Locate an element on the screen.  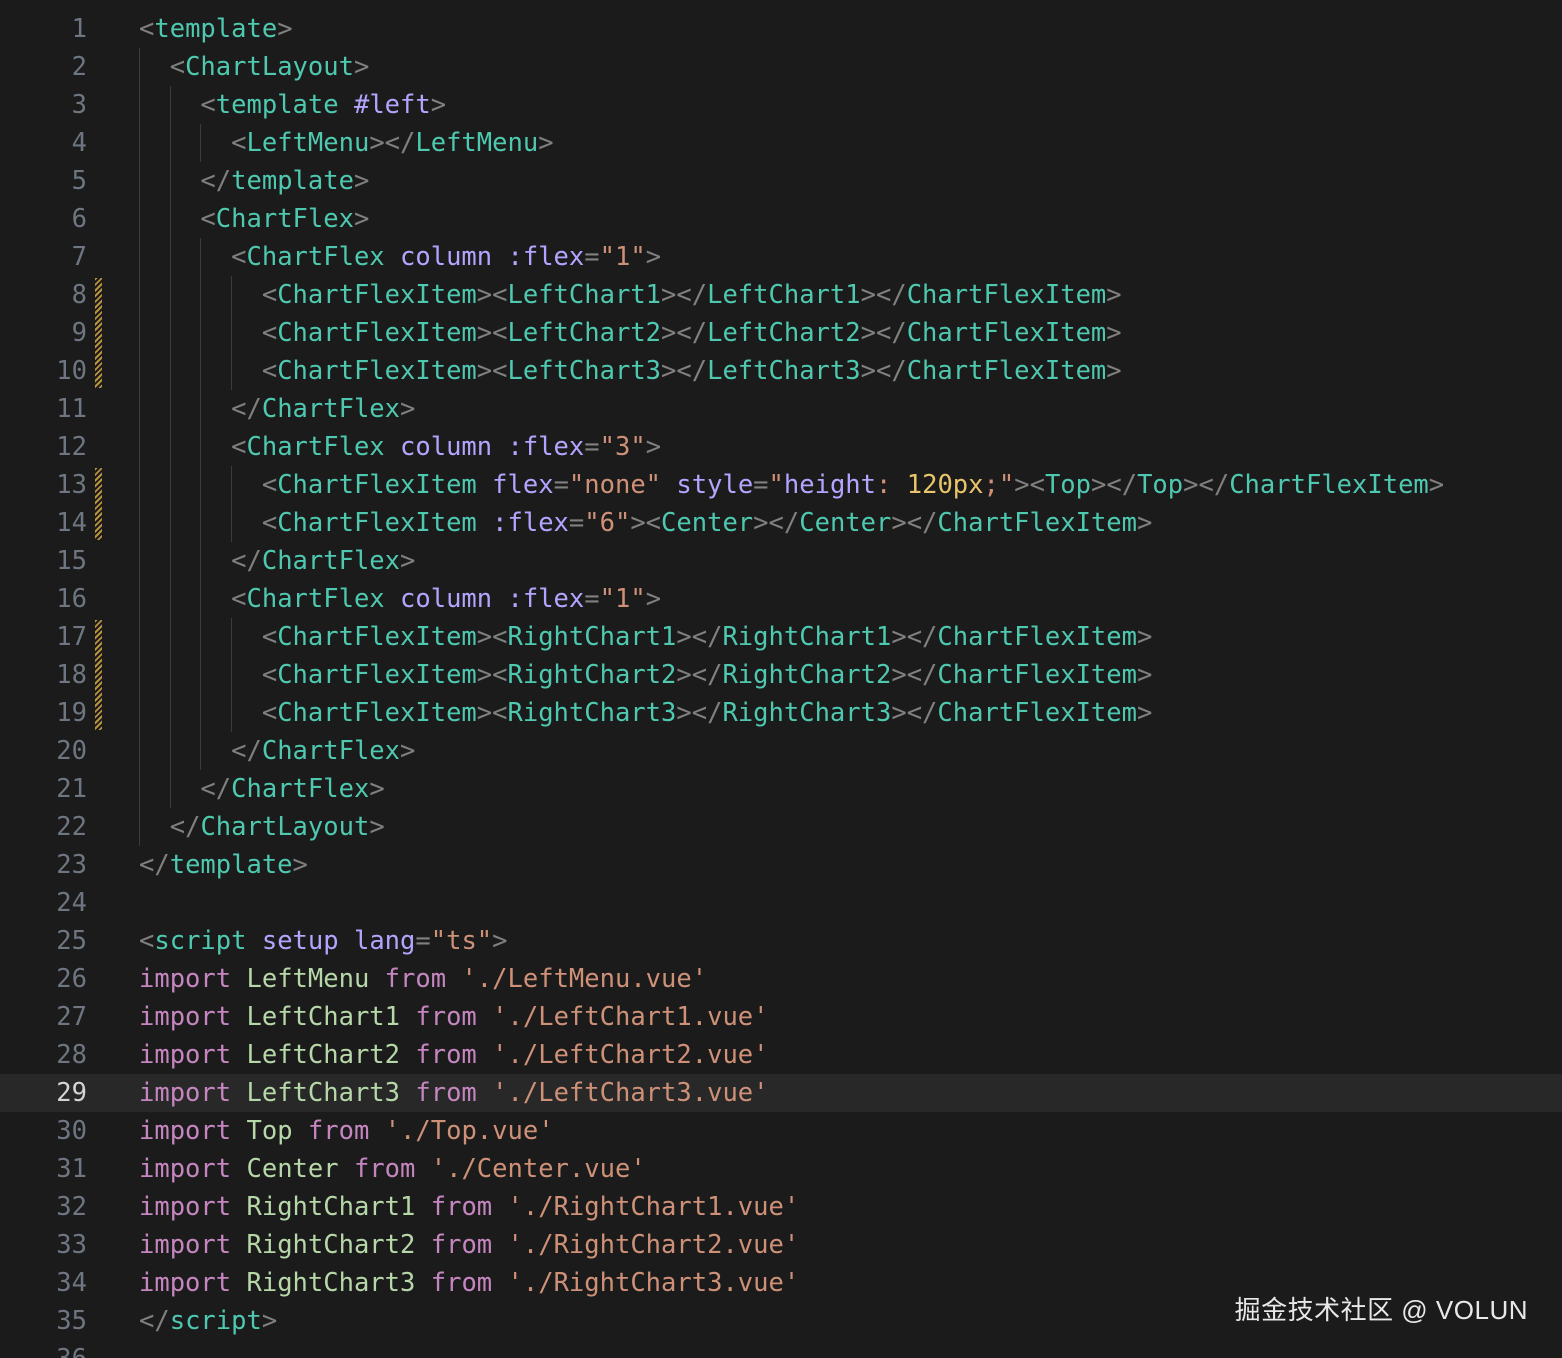
code-text: <ChartFlex column :flex="3"> is located at coordinates (400, 447).